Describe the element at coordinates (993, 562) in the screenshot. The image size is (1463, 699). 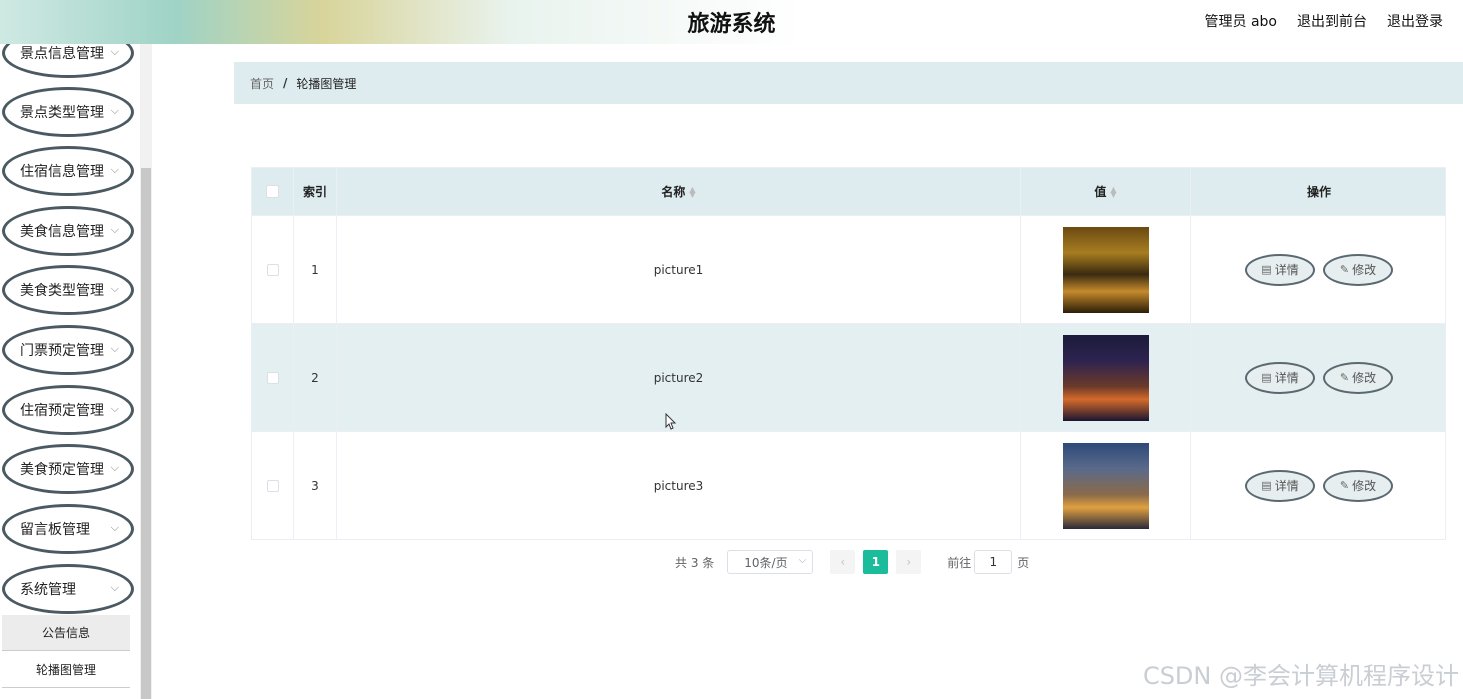
I see `goto-page-input: 1` at that location.